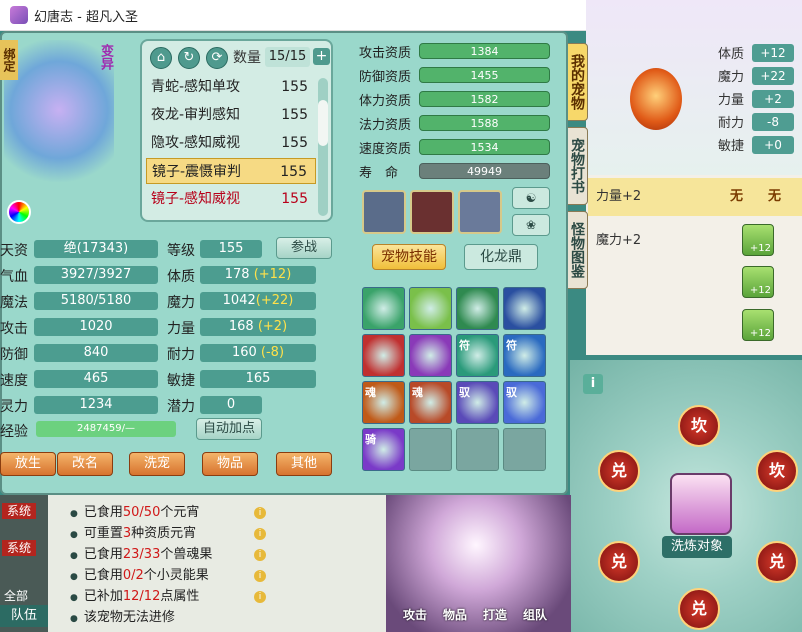  What do you see at coordinates (19, 212) in the screenshot?
I see `color-wheel-icon` at bounding box center [19, 212].